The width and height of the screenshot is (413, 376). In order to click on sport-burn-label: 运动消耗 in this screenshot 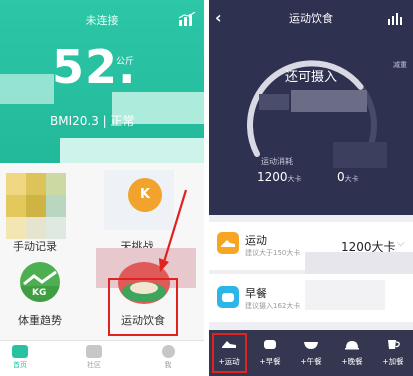, I will do `click(277, 161)`.